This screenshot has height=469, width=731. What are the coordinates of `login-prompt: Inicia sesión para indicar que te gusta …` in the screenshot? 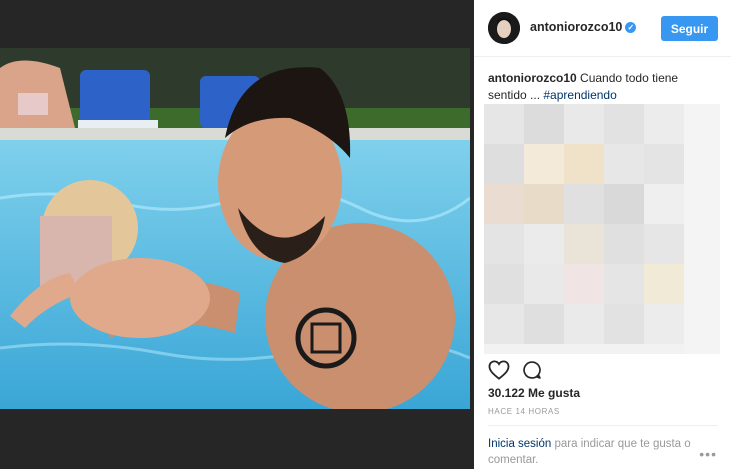 It's located at (603, 452).